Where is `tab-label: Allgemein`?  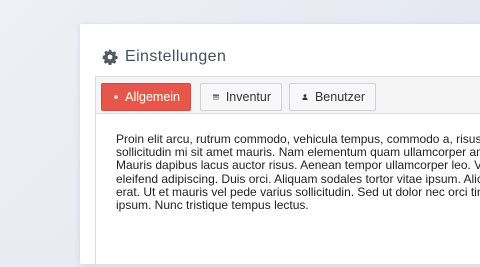
tab-label: Allgemein is located at coordinates (152, 97).